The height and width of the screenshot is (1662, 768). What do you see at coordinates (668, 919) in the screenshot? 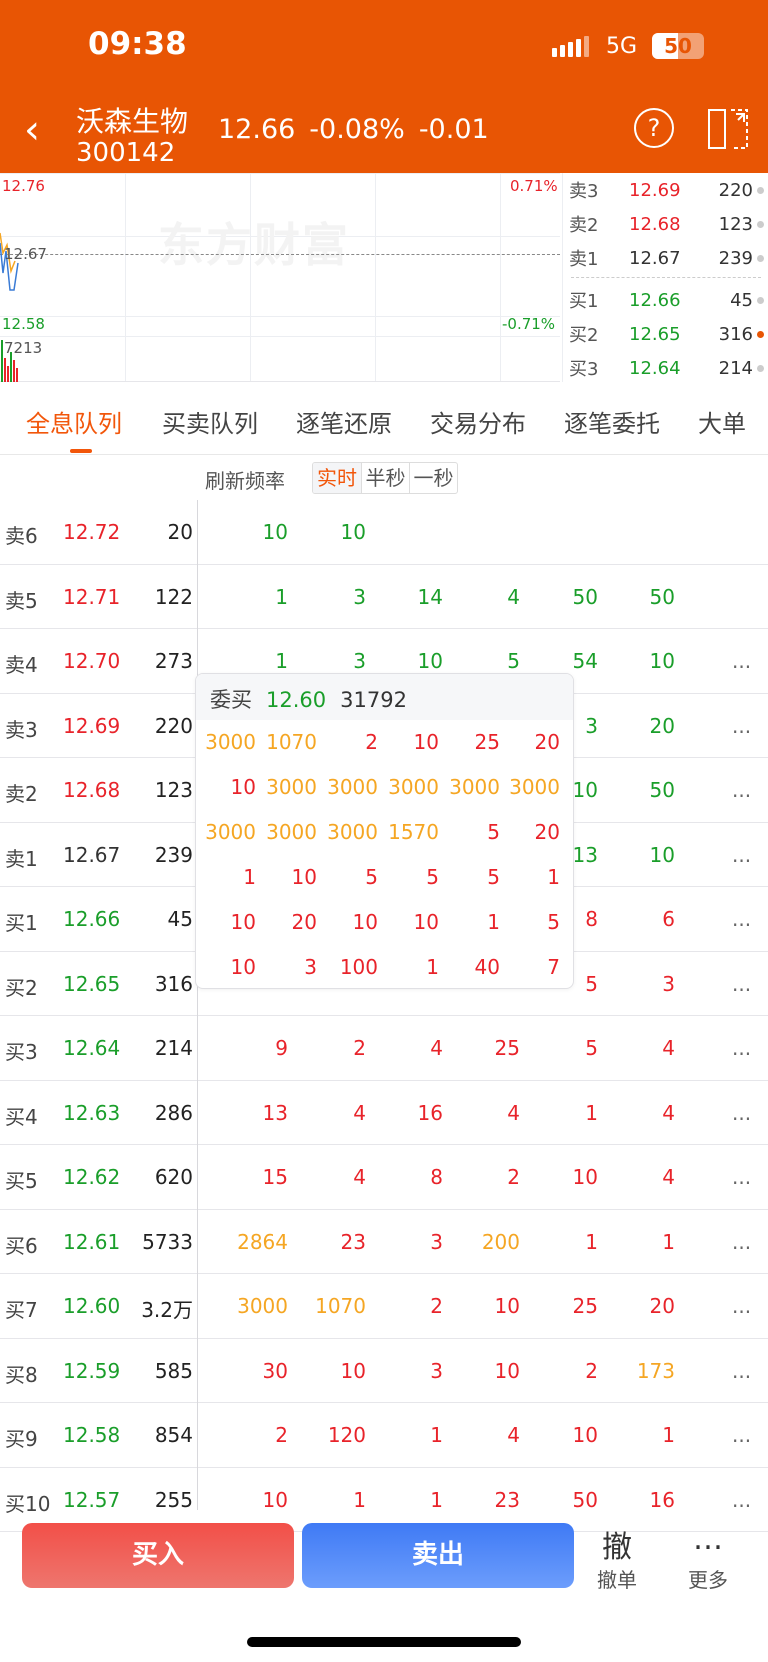
I see `queue-cell: 6` at bounding box center [668, 919].